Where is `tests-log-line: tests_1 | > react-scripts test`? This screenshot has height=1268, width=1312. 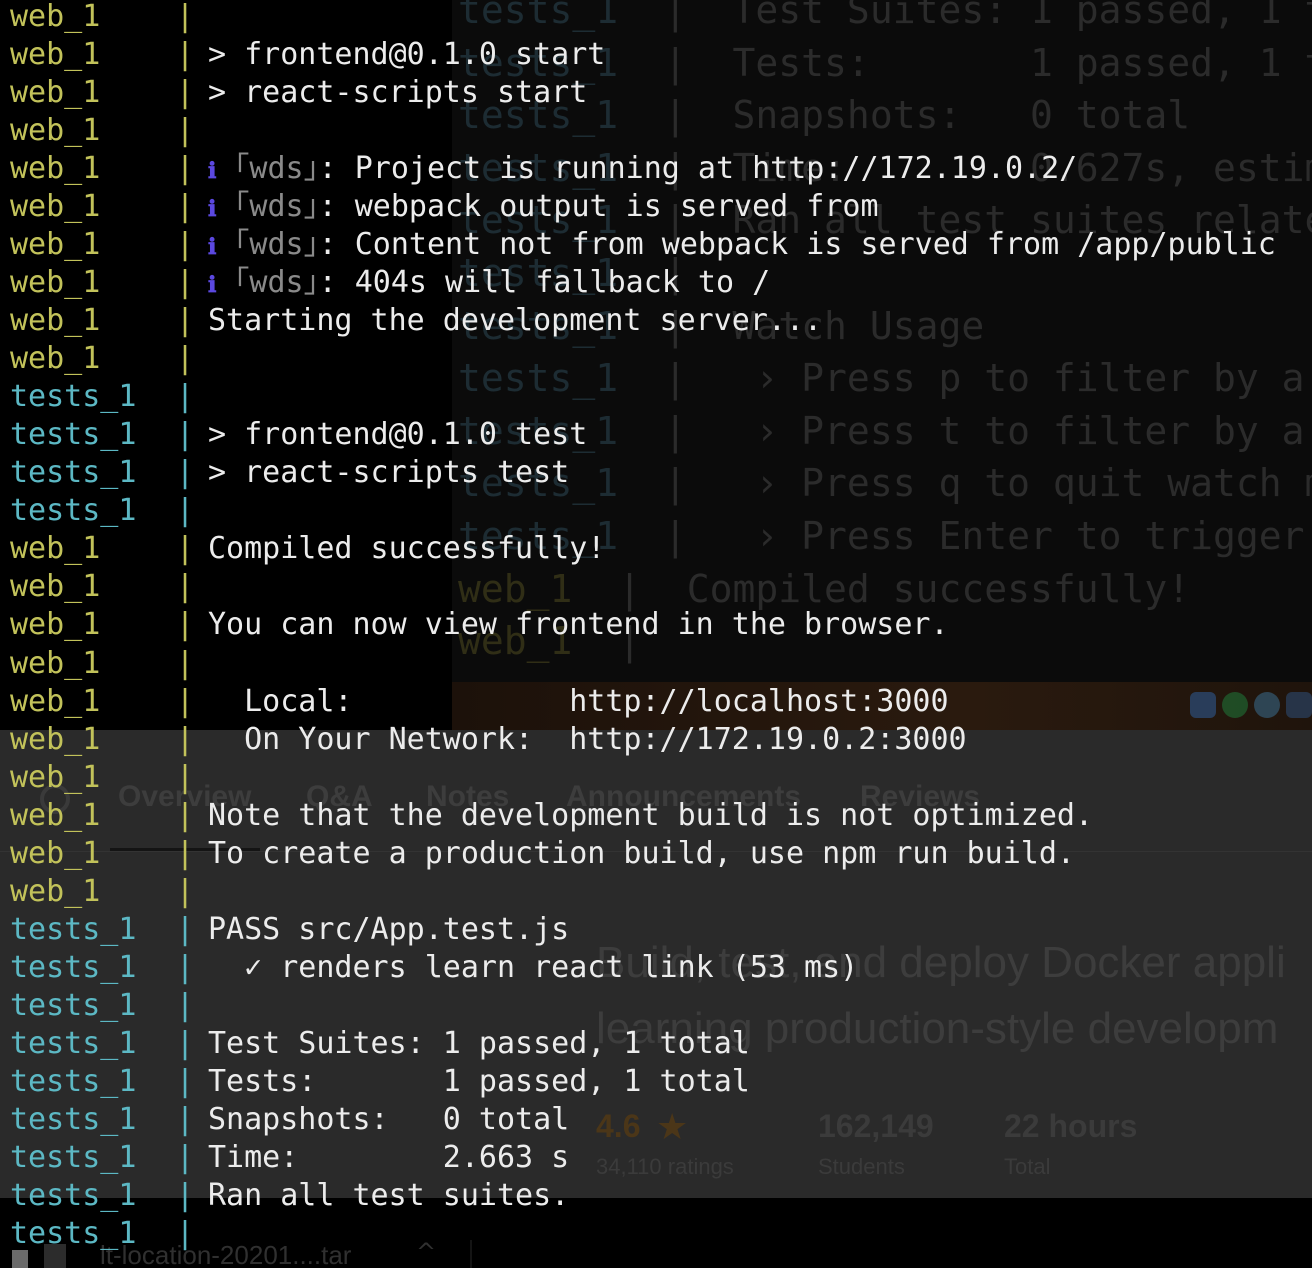 tests-log-line: tests_1 | > react-scripts test is located at coordinates (289, 473).